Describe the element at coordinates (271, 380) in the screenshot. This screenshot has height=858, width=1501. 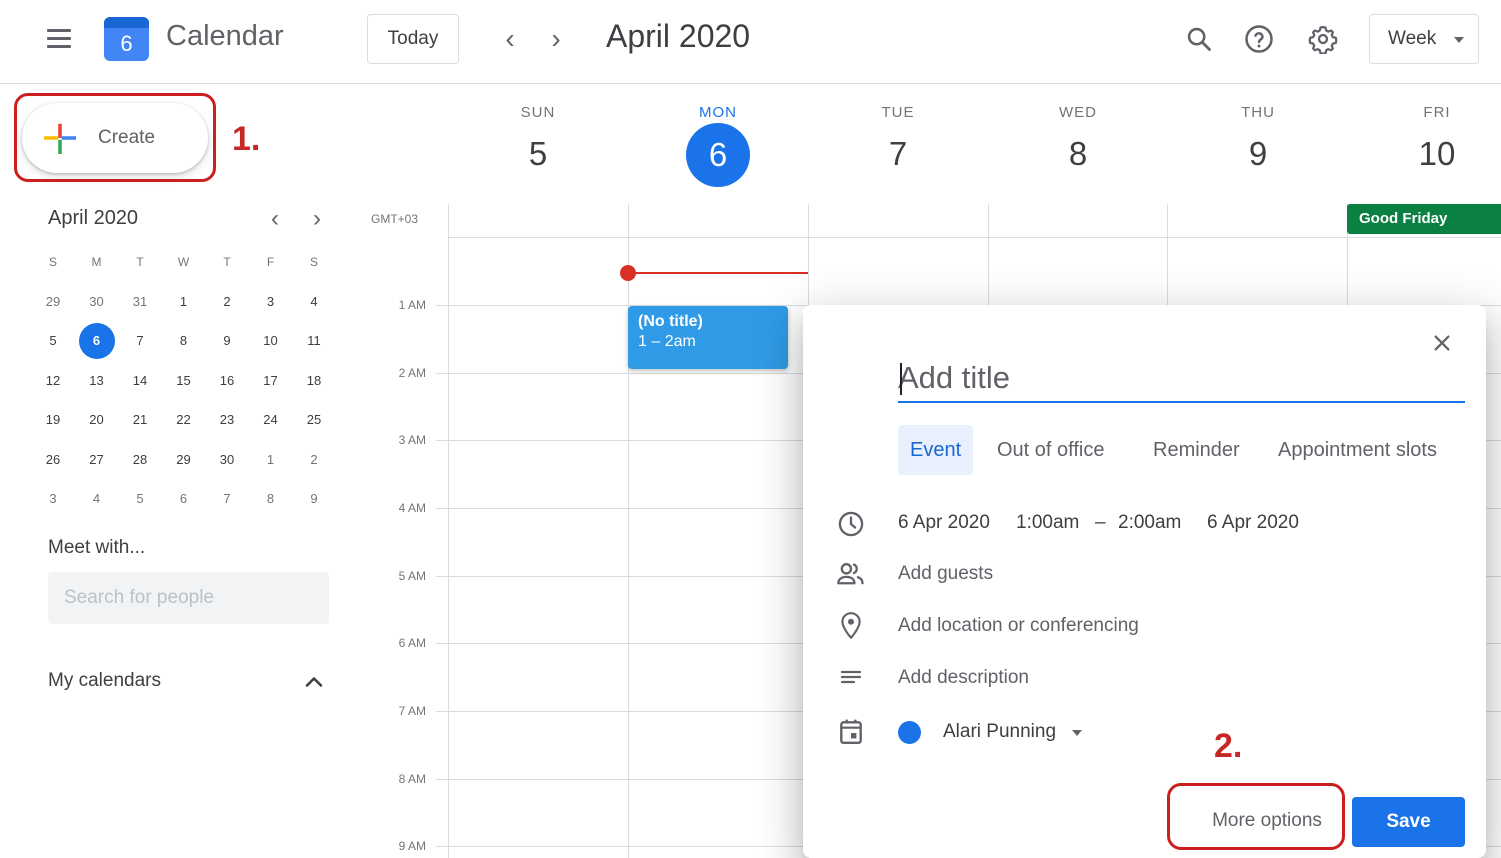
I see `mini-calendar-day: 17` at that location.